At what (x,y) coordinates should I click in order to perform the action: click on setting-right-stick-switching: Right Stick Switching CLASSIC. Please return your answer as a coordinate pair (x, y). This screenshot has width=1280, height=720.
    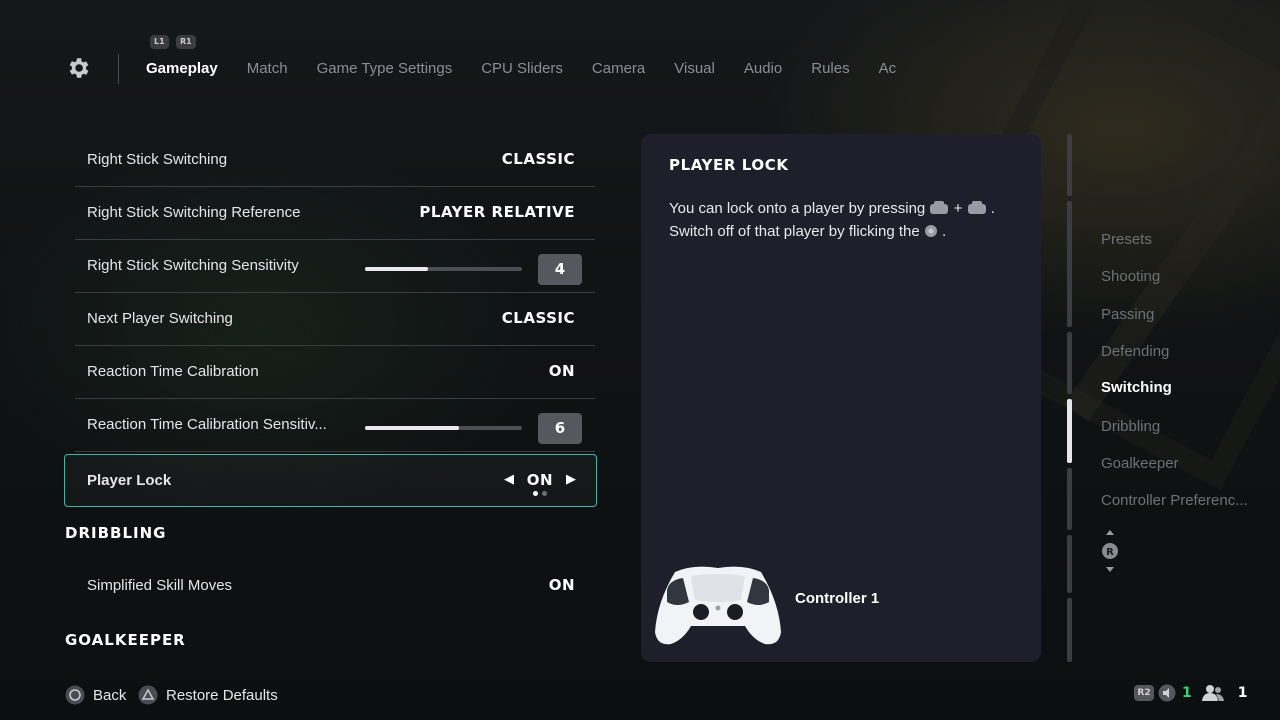
    Looking at the image, I should click on (335, 160).